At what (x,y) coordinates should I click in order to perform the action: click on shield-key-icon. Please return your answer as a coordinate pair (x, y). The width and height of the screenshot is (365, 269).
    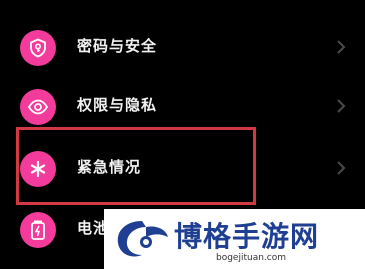
    Looking at the image, I should click on (38, 48).